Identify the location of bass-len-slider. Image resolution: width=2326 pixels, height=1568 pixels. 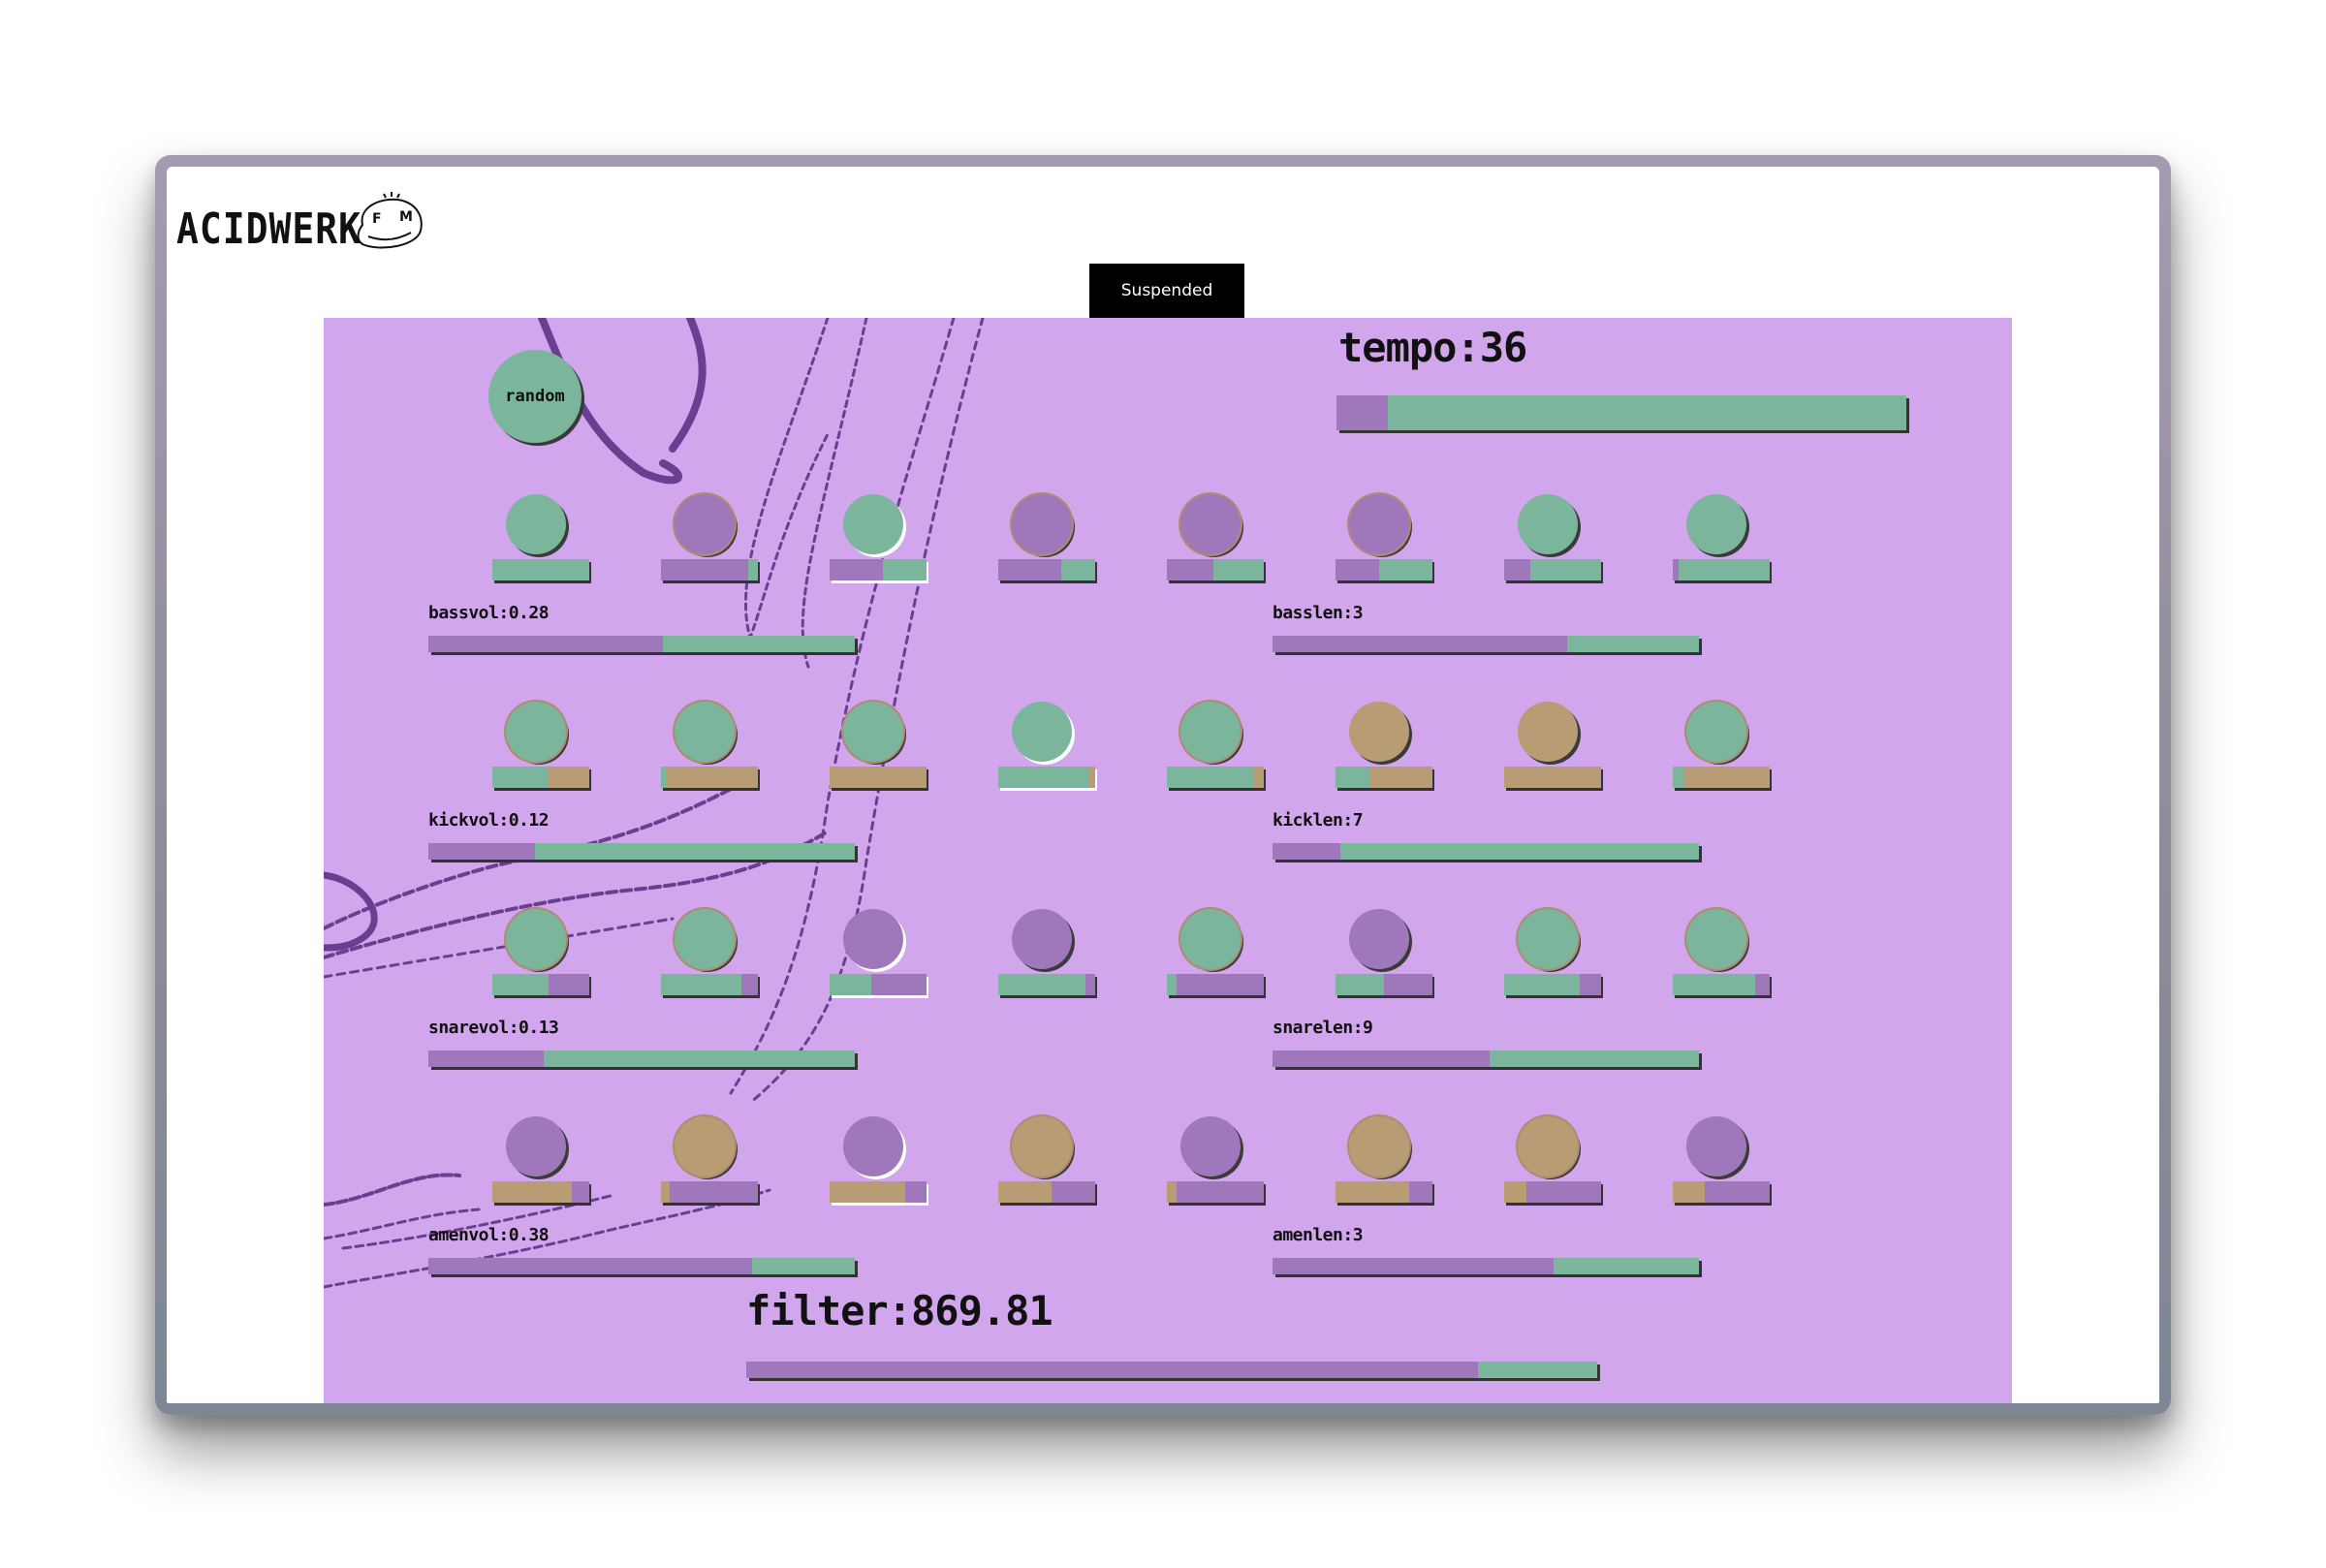
(1486, 644).